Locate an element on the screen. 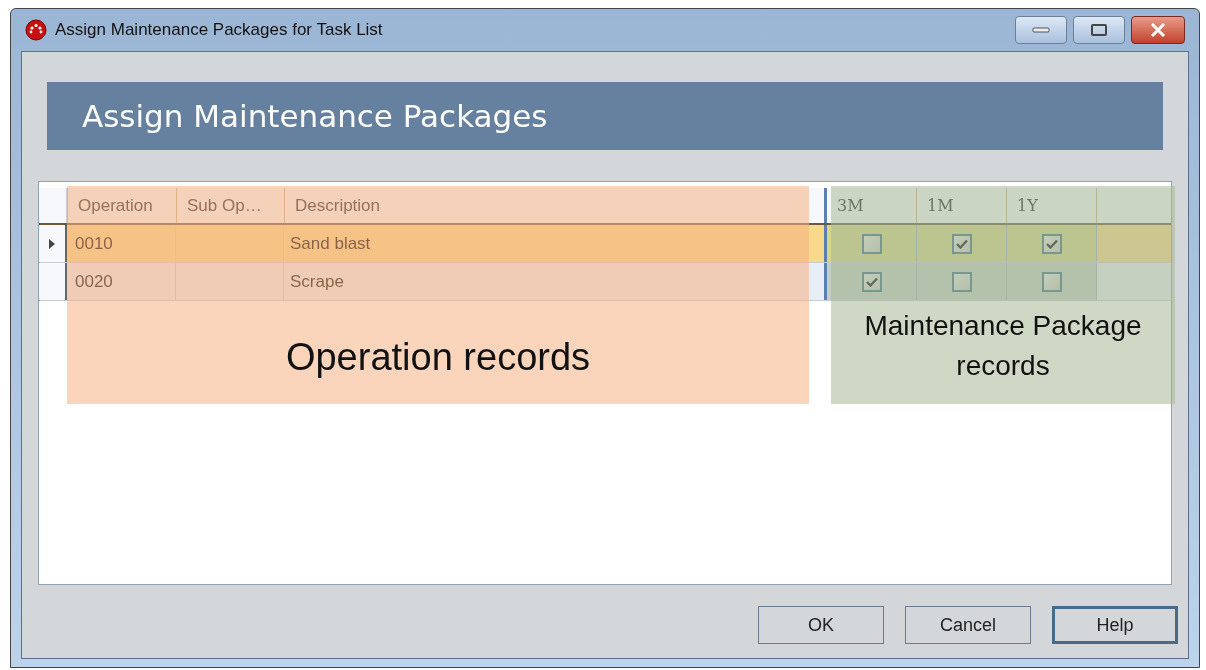 The height and width of the screenshot is (670, 1206). annotation-label: Operation records is located at coordinates (438, 357).